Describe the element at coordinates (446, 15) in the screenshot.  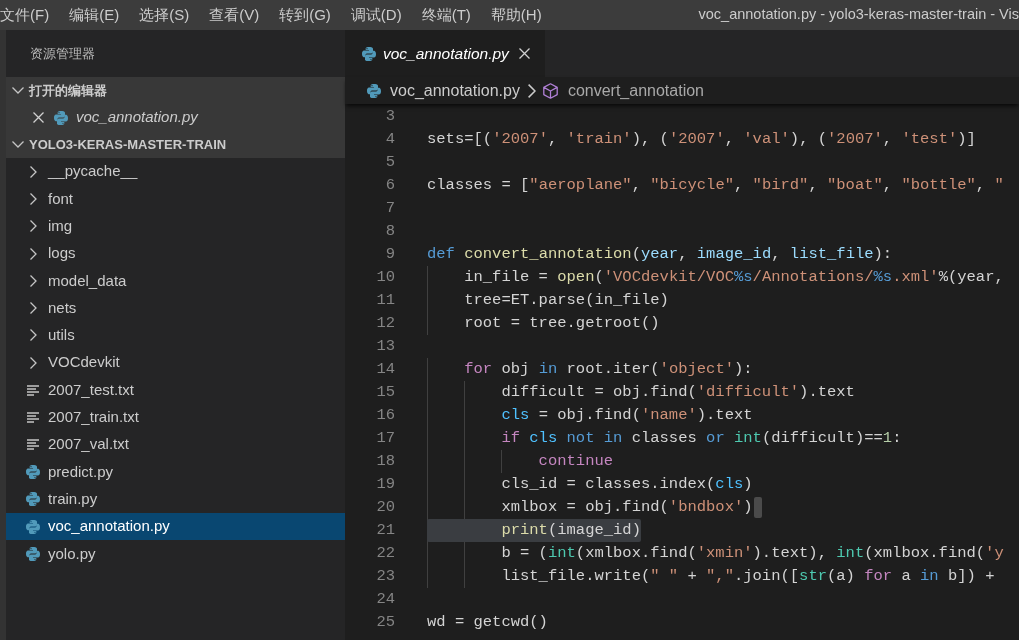
I see `menu-item: 终端(T)` at that location.